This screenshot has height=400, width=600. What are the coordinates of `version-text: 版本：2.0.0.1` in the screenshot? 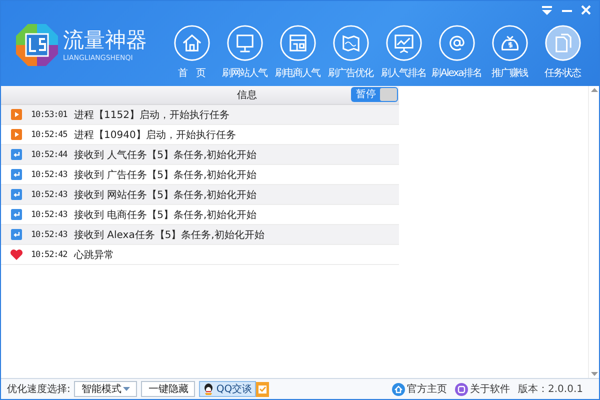 It's located at (550, 389).